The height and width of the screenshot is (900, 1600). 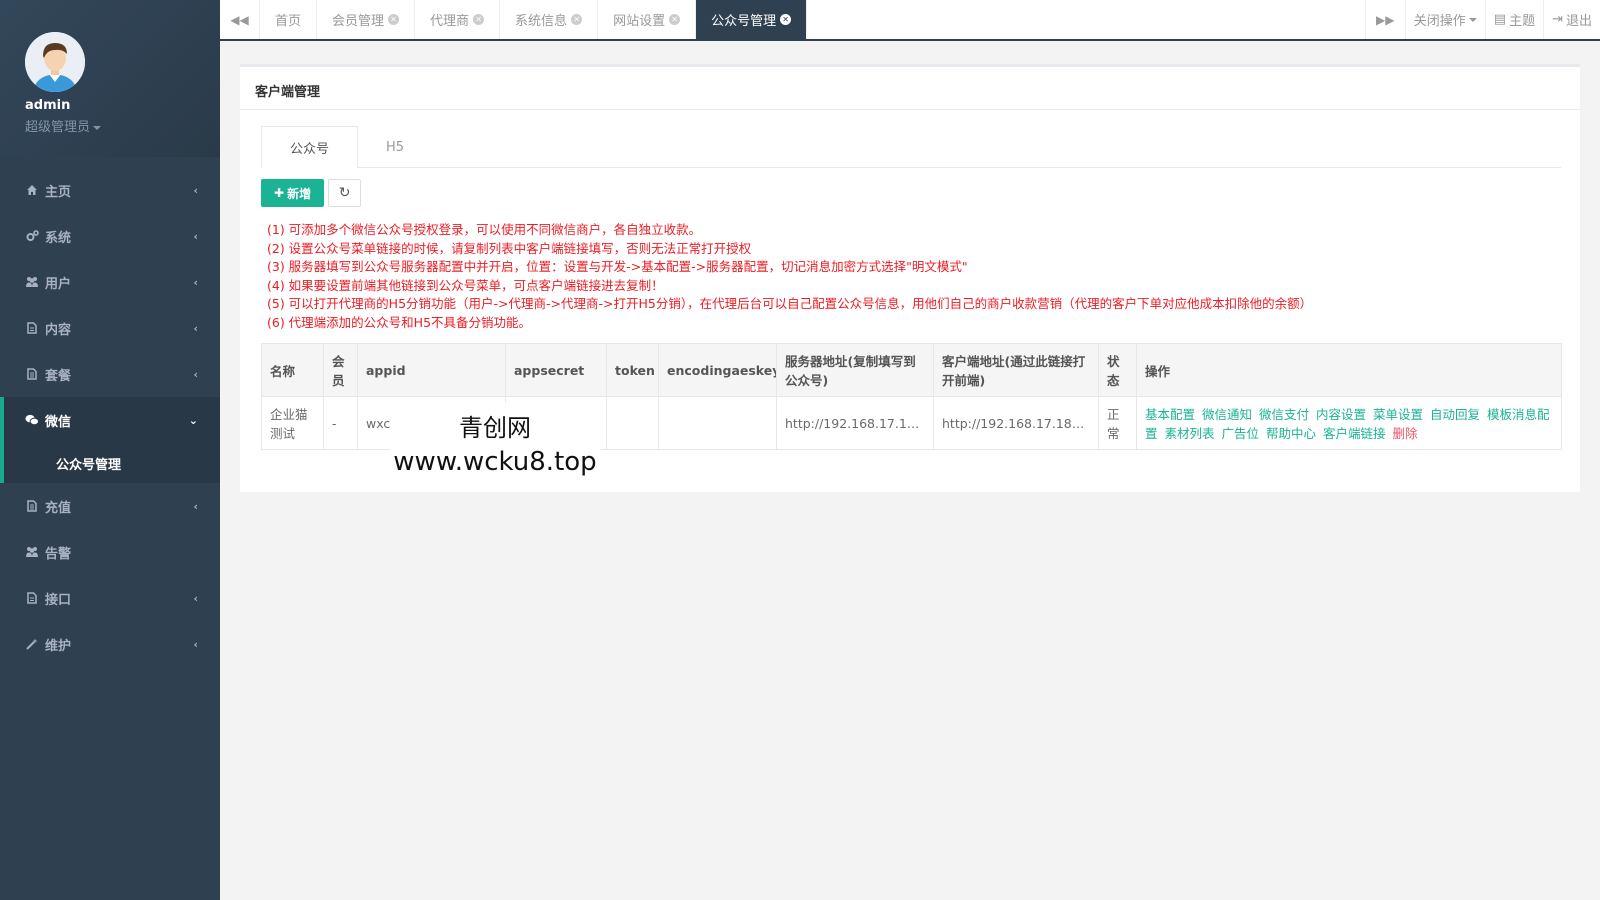 I want to click on theme-button: ▤ 主题, so click(x=1513, y=19).